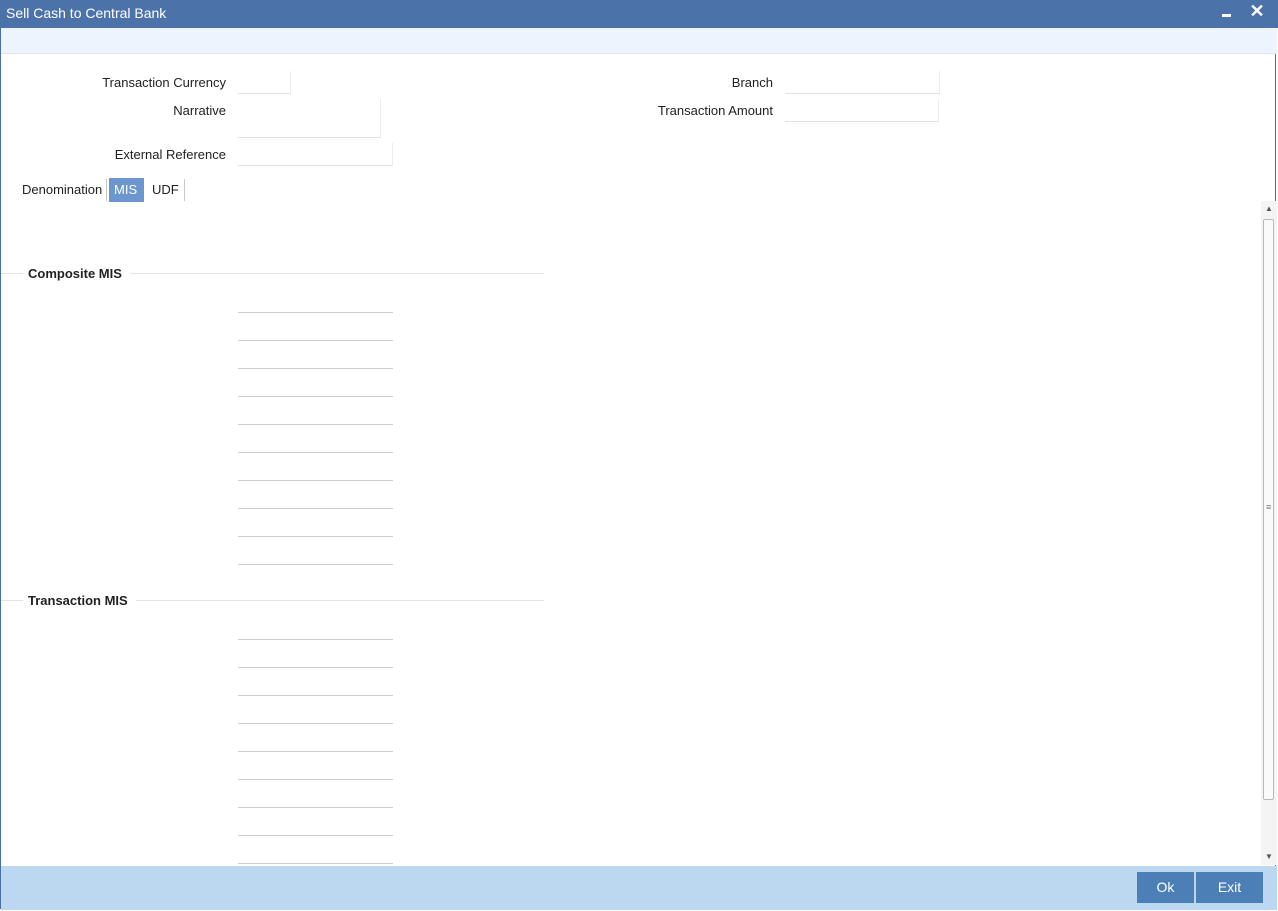 The width and height of the screenshot is (1278, 911). Describe the element at coordinates (639, 41) in the screenshot. I see `toolbar-strip` at that location.